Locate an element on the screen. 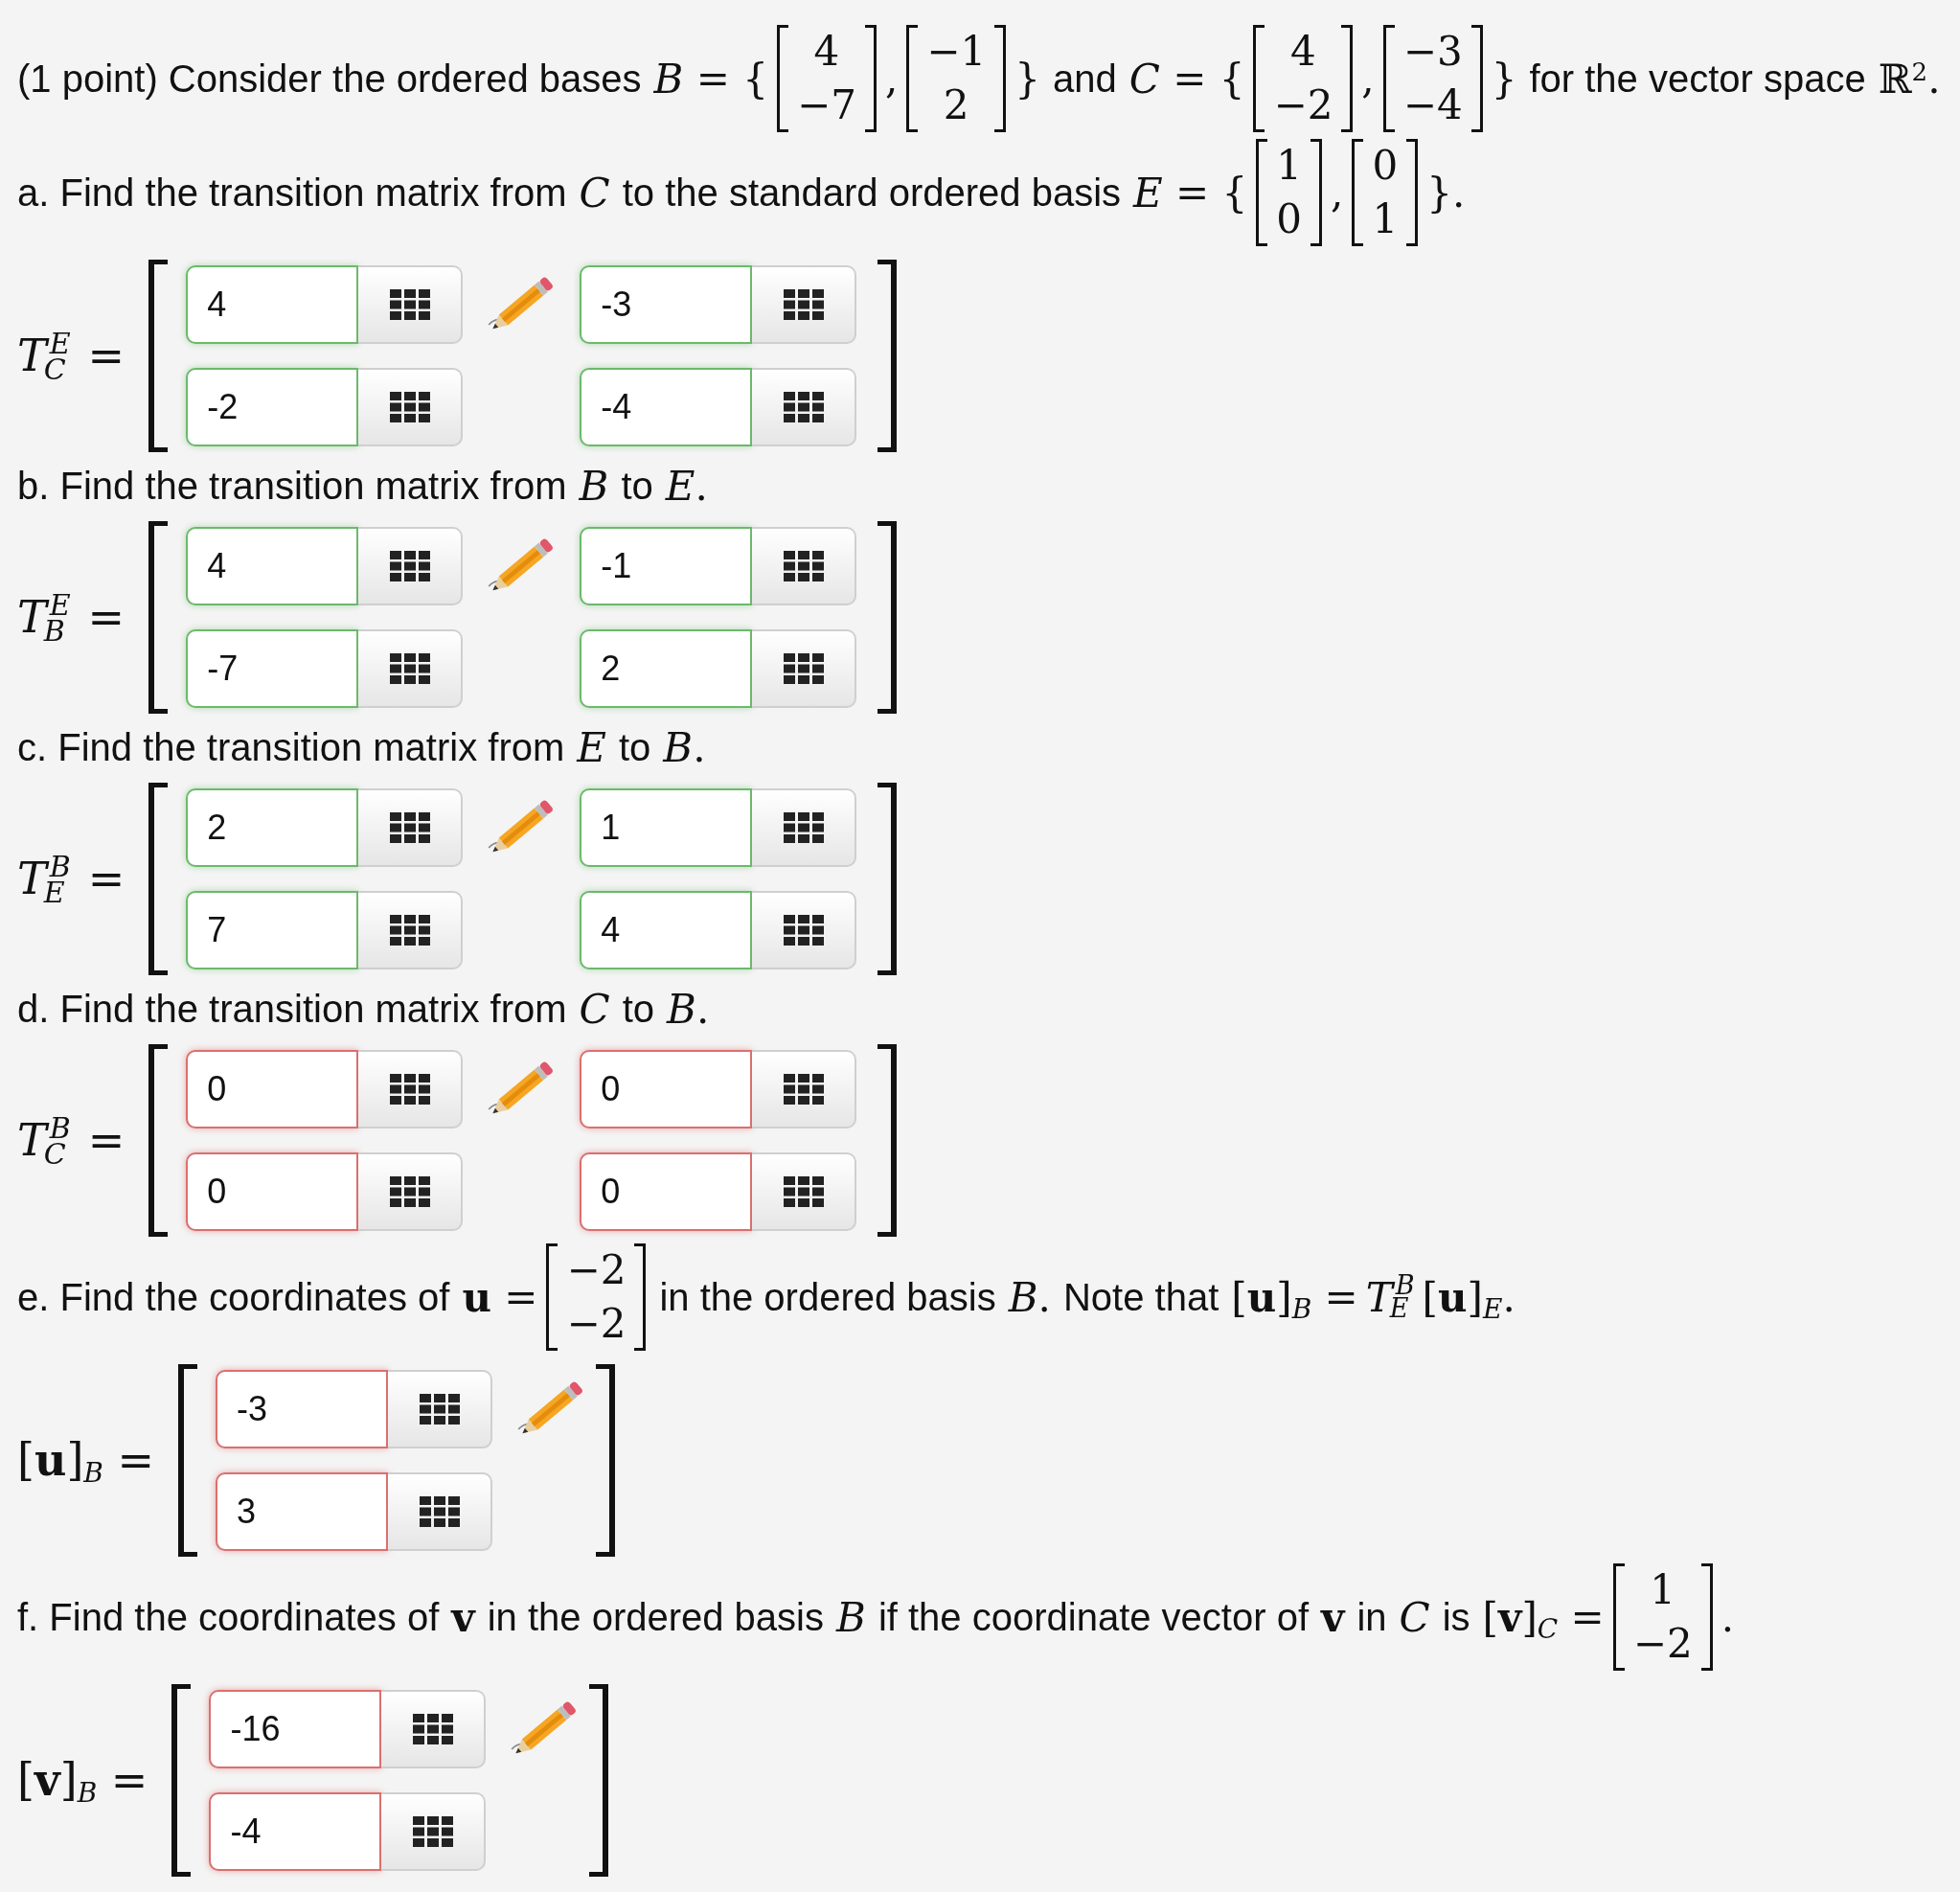 The width and height of the screenshot is (1960, 1892). answer-field: 7 is located at coordinates (272, 930).